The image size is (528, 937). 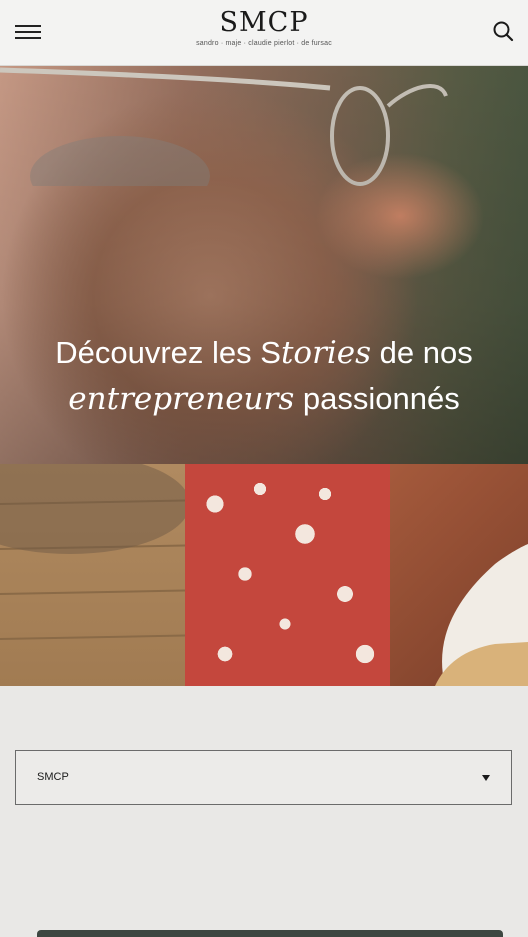 What do you see at coordinates (263, 777) in the screenshot?
I see `brand-select-dropdown: SMCP` at bounding box center [263, 777].